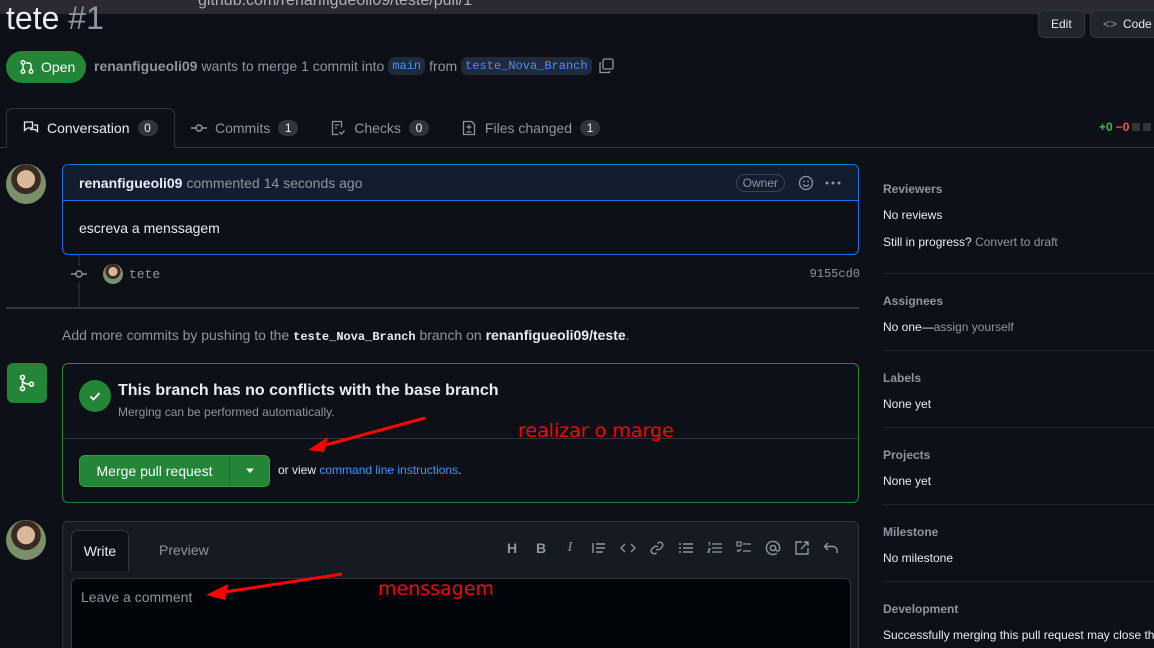 Image resolution: width=1154 pixels, height=648 pixels. Describe the element at coordinates (436, 589) in the screenshot. I see `annotation-message-note: menssagem` at that location.